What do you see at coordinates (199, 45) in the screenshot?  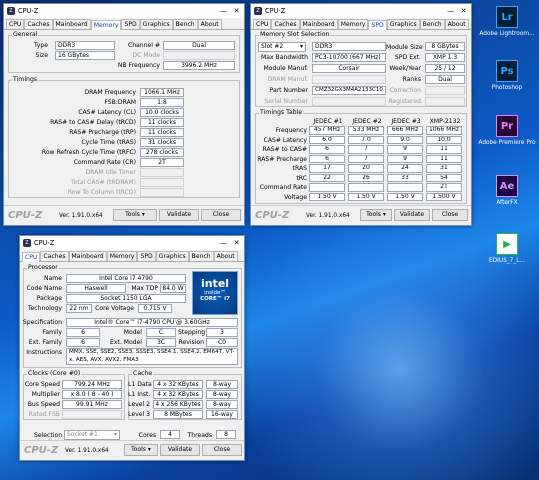 I see `channel-value: Dual` at bounding box center [199, 45].